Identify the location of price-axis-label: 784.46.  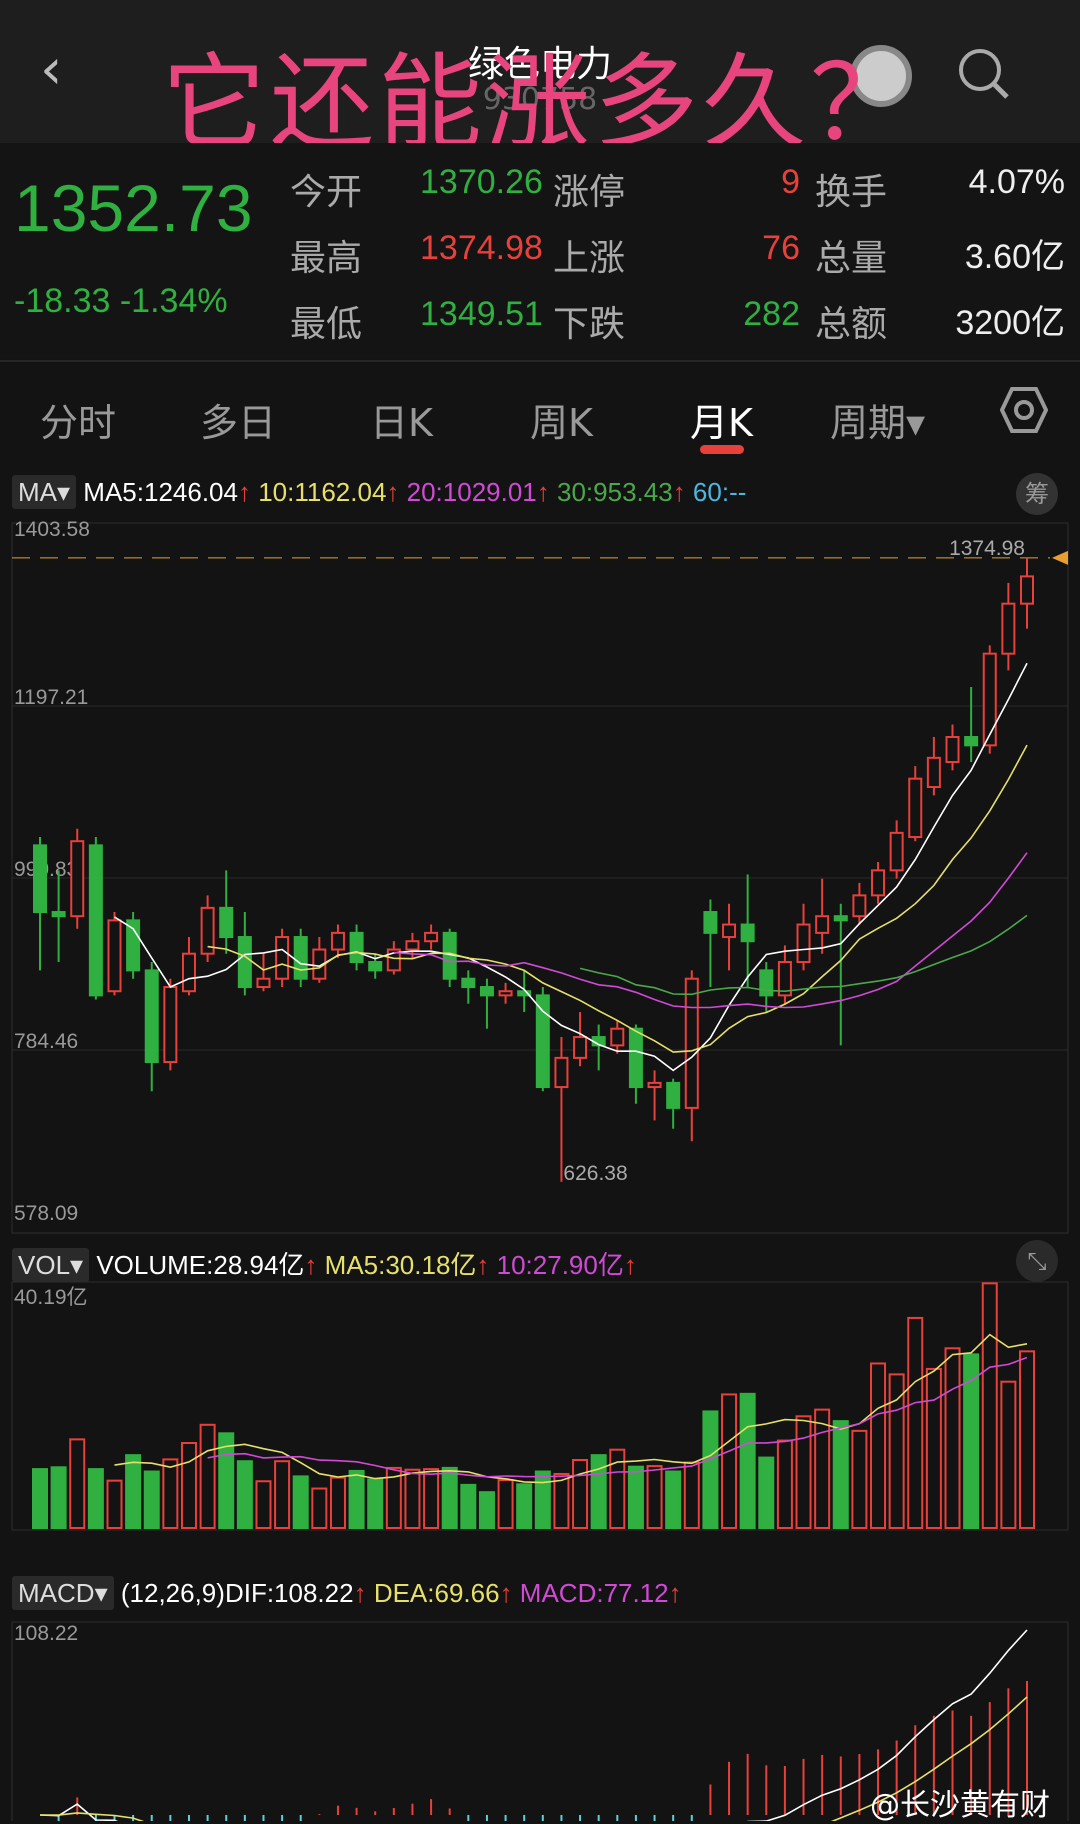
(46, 1041).